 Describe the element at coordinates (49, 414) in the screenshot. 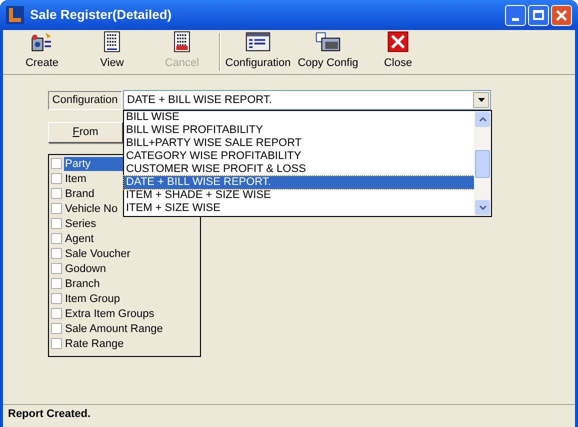

I see `status-text: Report Created.` at that location.